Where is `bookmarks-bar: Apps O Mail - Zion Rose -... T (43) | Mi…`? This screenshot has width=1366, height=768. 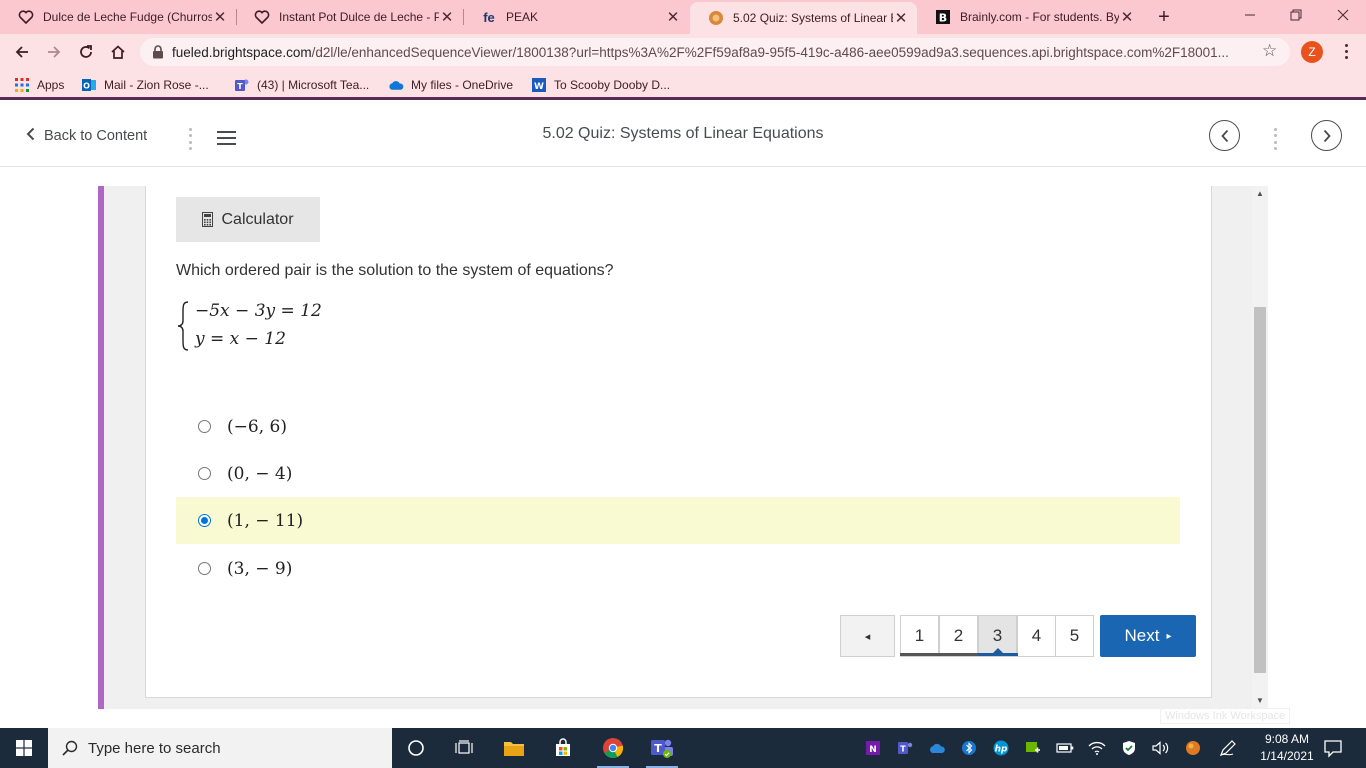 bookmarks-bar: Apps O Mail - Zion Rose -... T (43) | Mi… is located at coordinates (683, 85).